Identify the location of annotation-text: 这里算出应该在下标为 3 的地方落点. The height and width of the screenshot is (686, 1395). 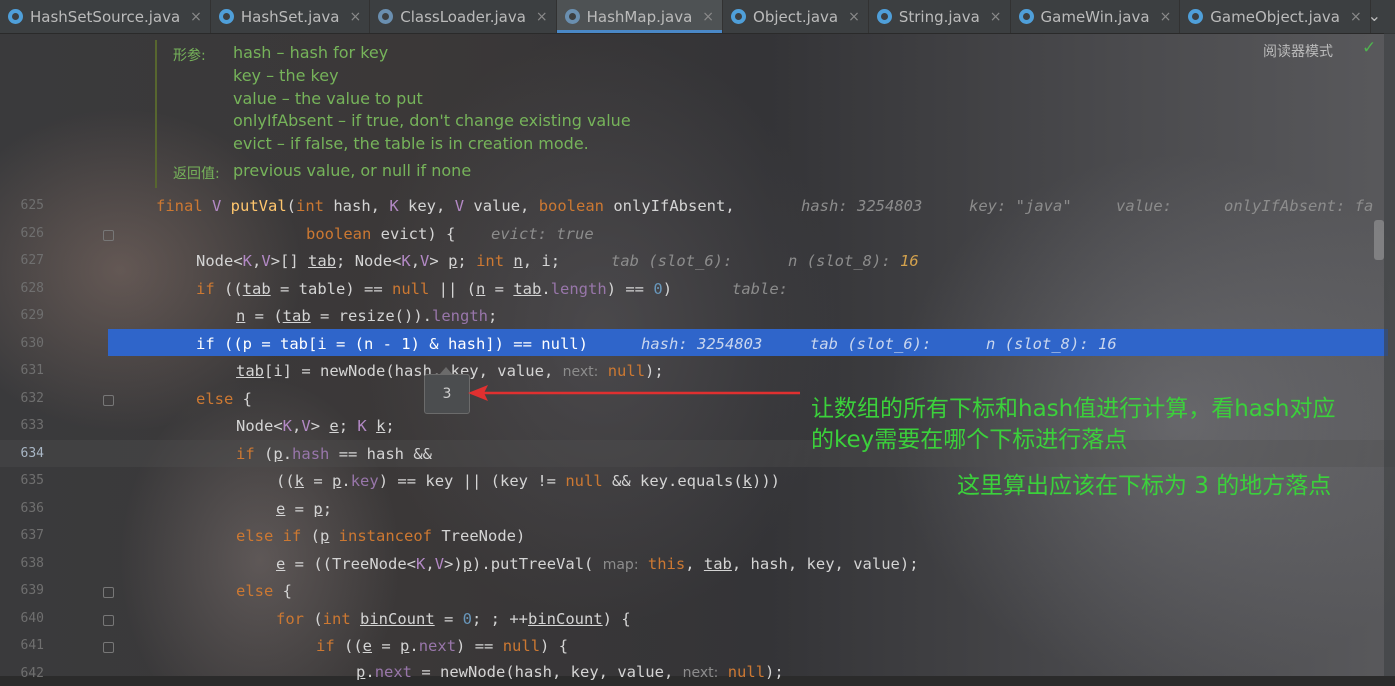
(1144, 486).